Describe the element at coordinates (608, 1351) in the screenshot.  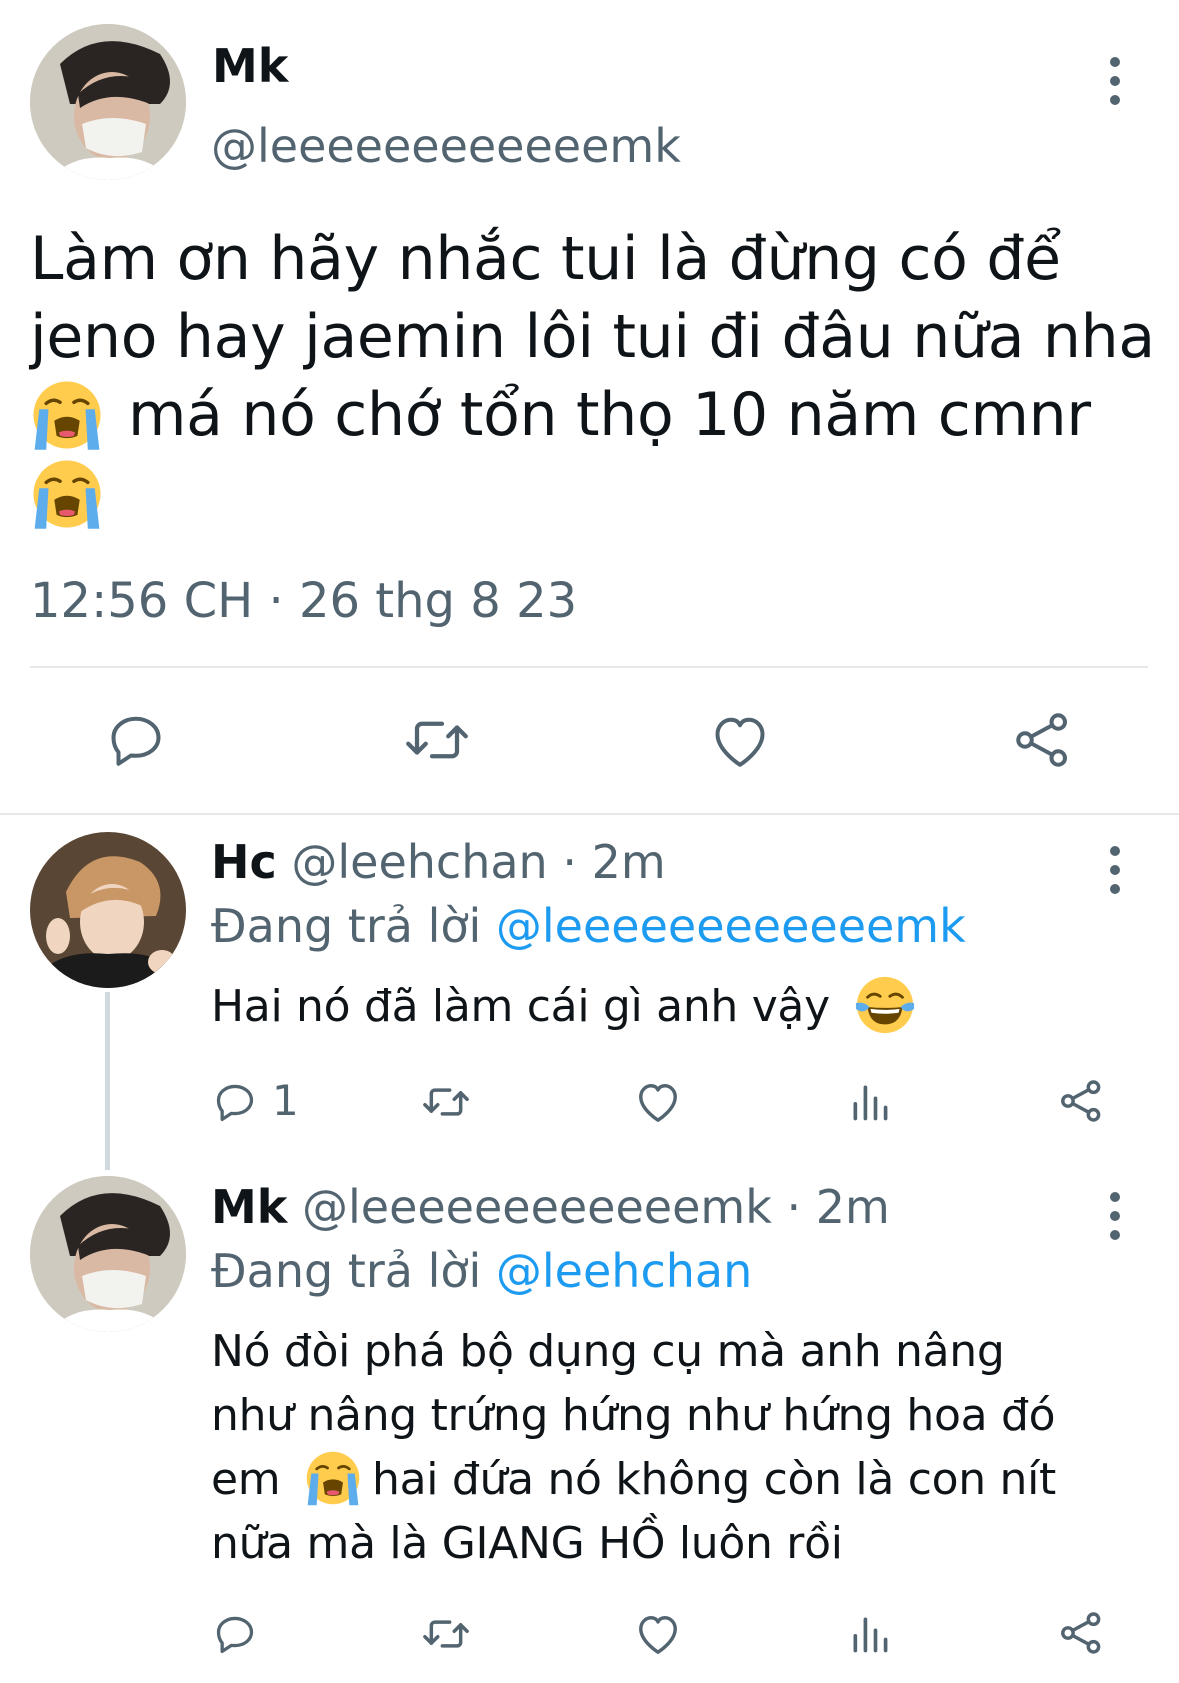
I see `reply-text-line-1: Nó đòi phá bộ dụng cụ mà anh nâng` at that location.